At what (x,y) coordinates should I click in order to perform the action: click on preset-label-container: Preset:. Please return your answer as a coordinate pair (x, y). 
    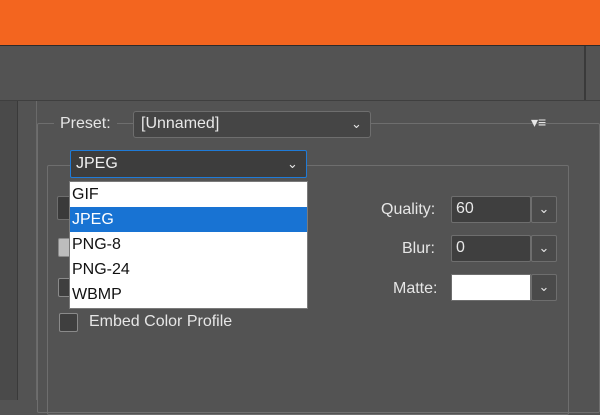
    Looking at the image, I should click on (85, 126).